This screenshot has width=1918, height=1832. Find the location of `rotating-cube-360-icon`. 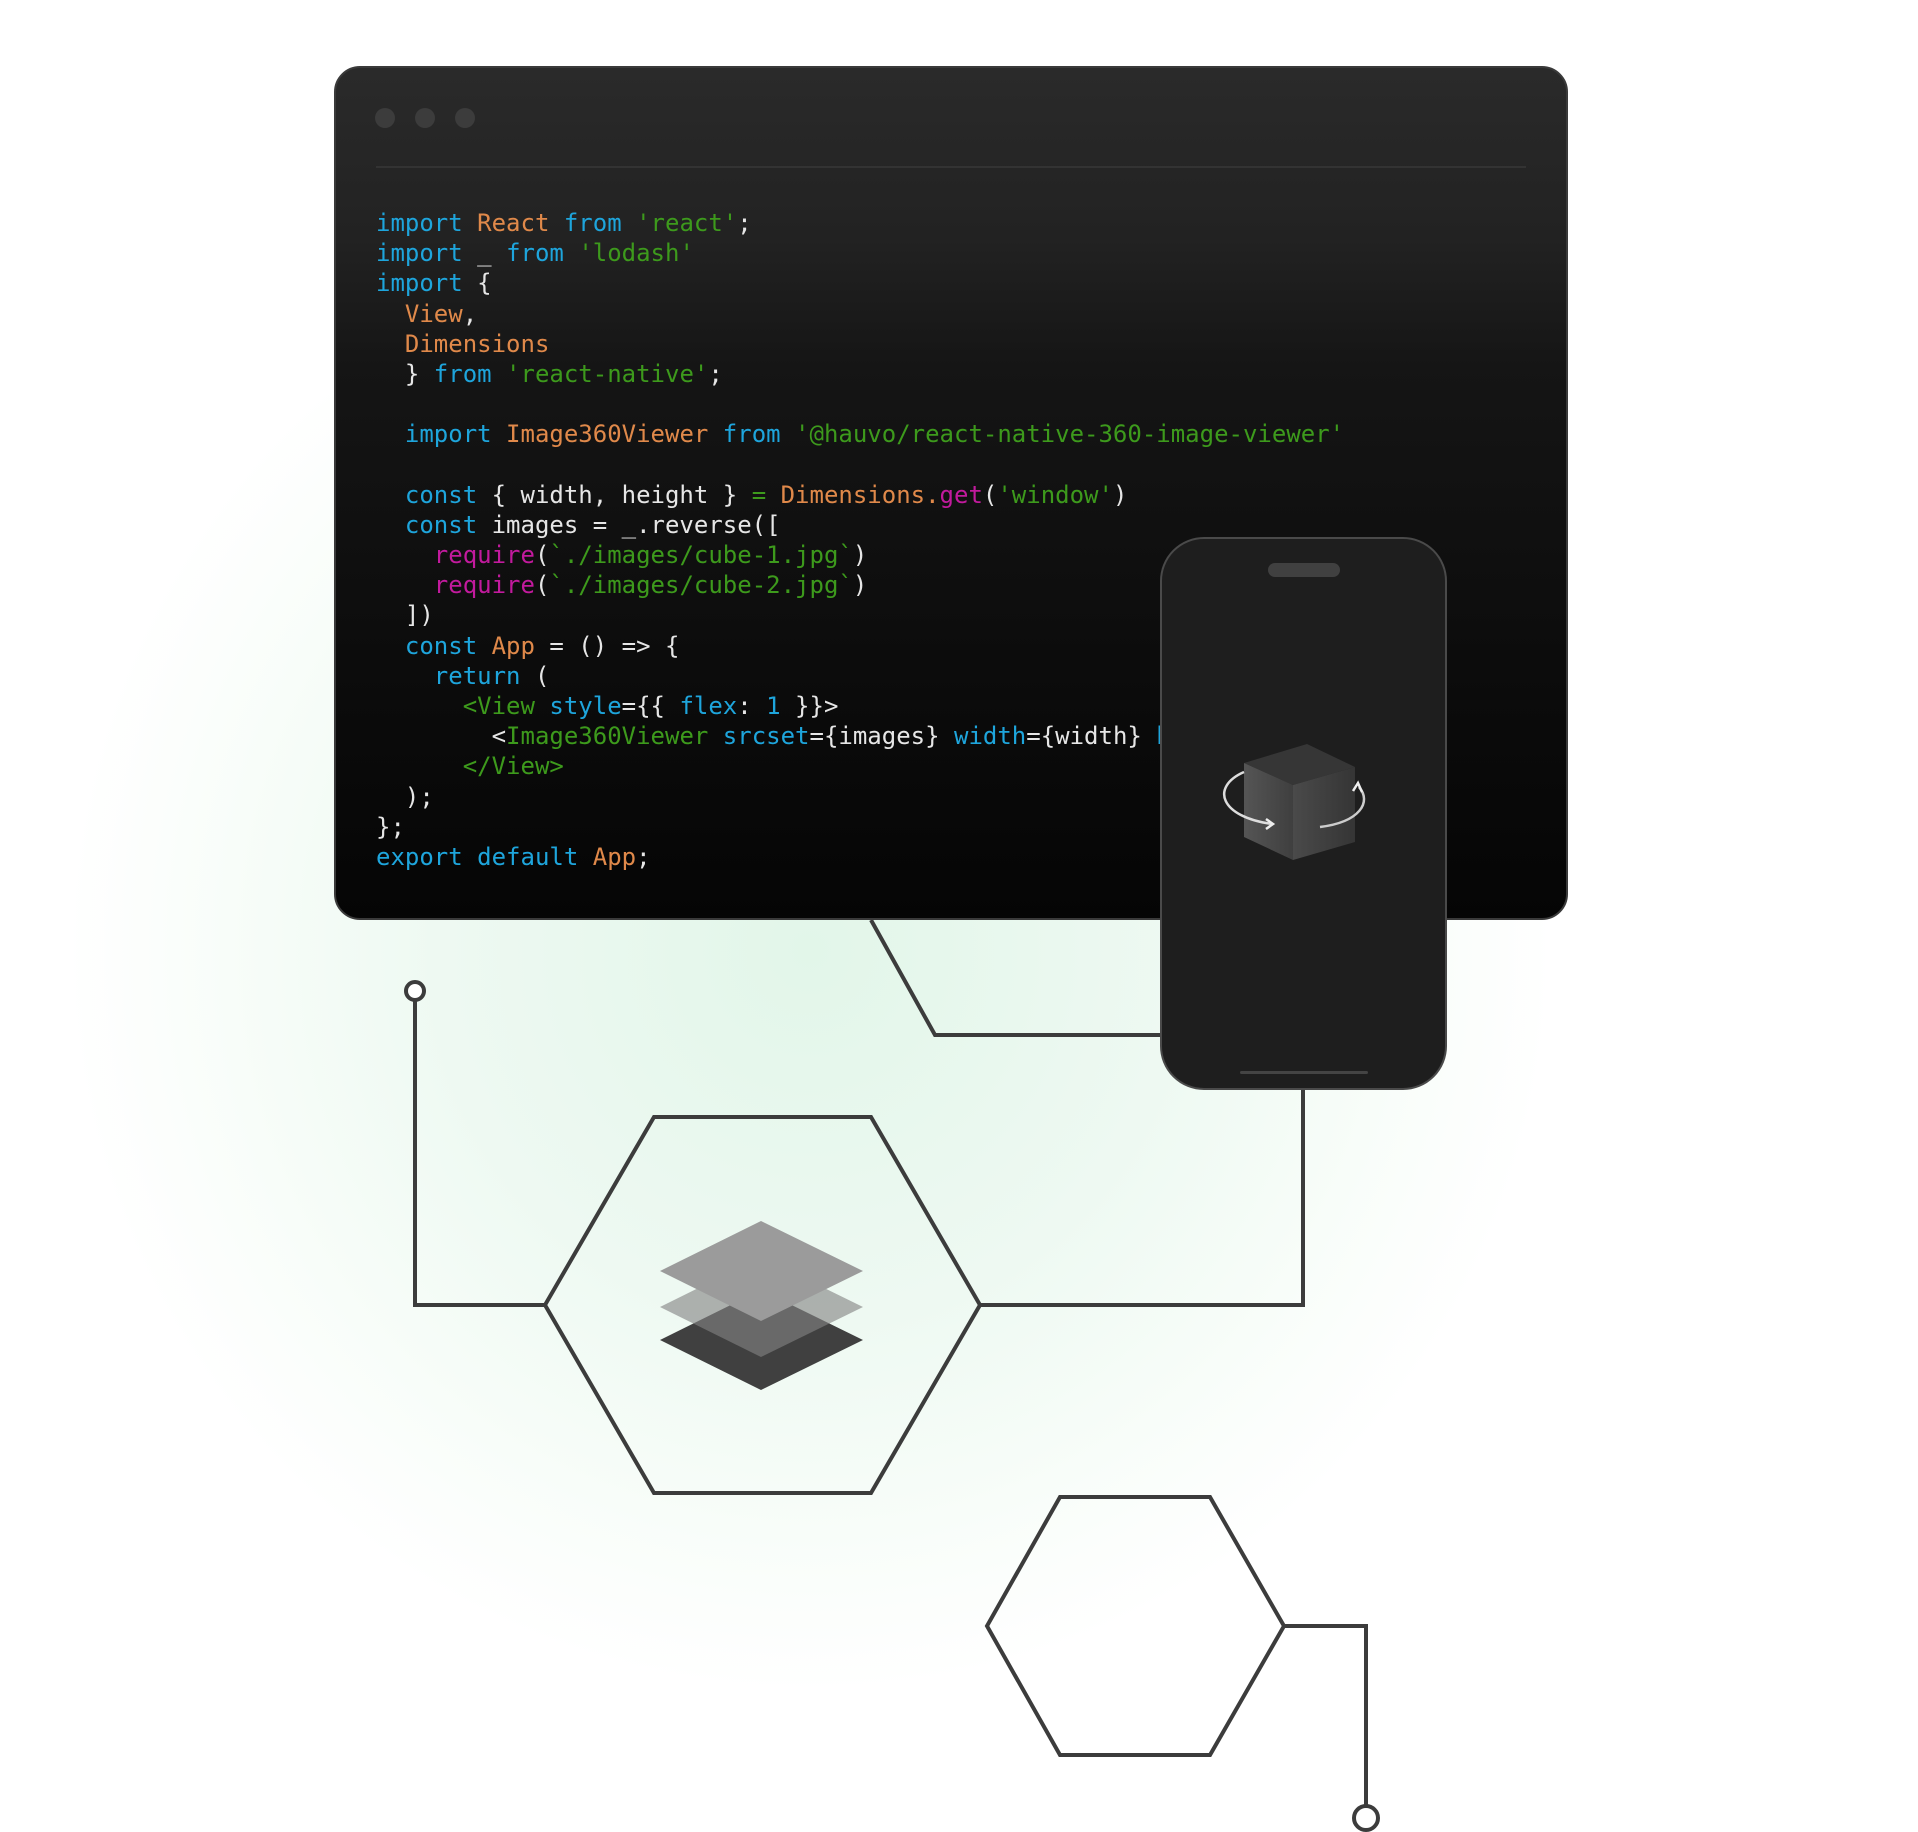

rotating-cube-360-icon is located at coordinates (1294, 802).